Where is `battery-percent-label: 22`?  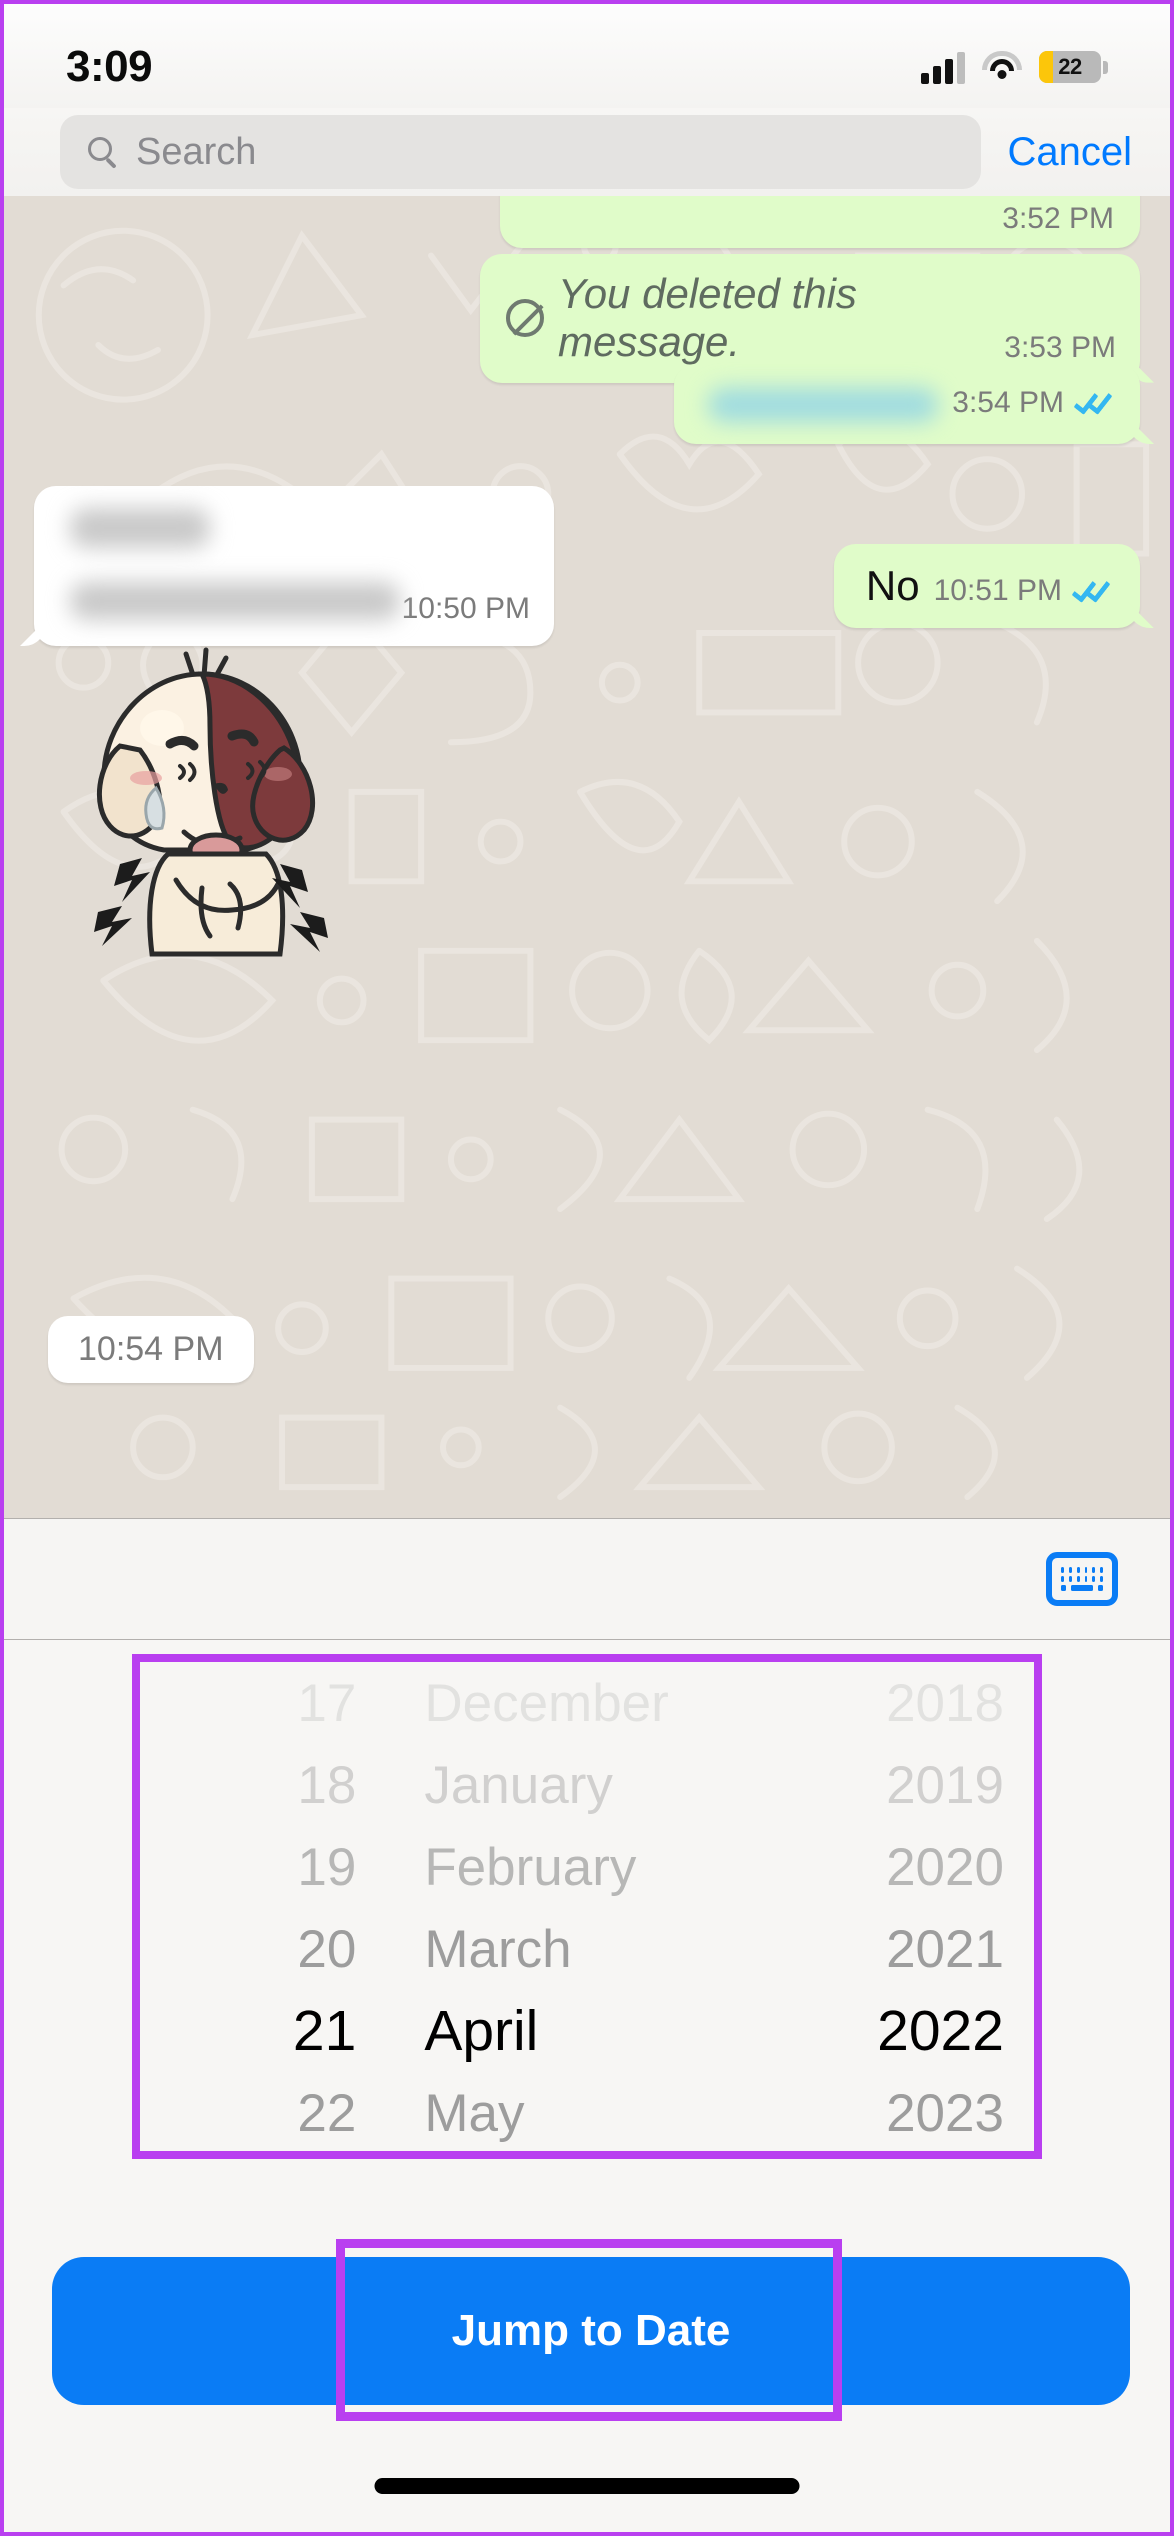 battery-percent-label: 22 is located at coordinates (1070, 66).